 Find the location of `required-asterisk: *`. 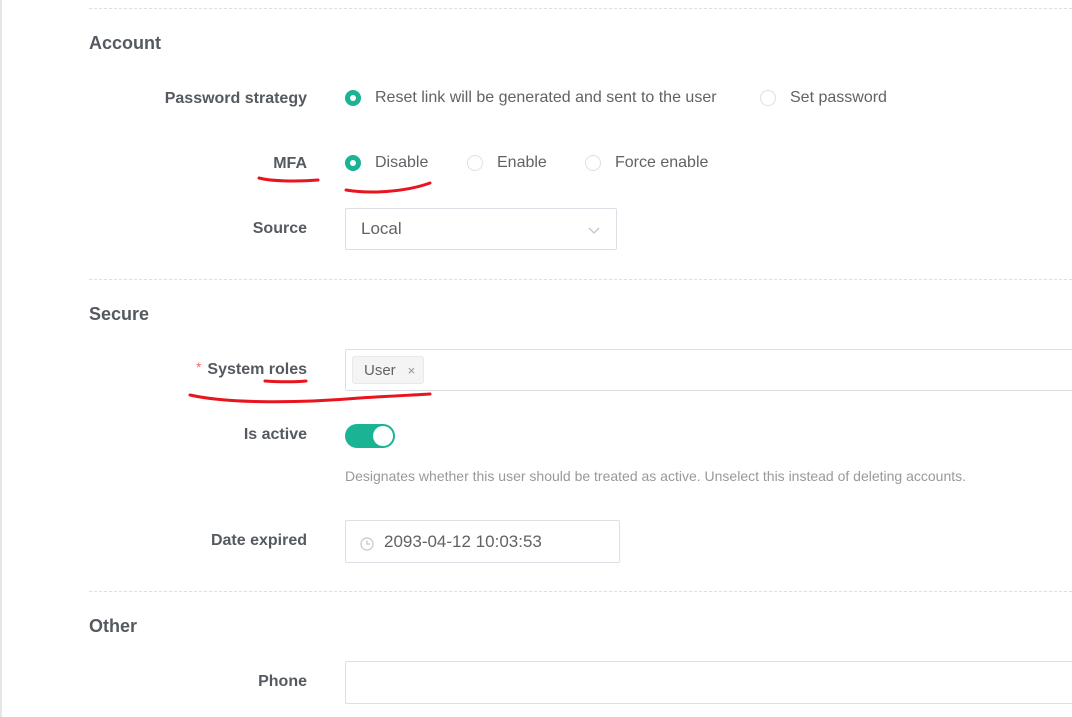

required-asterisk: * is located at coordinates (198, 367).